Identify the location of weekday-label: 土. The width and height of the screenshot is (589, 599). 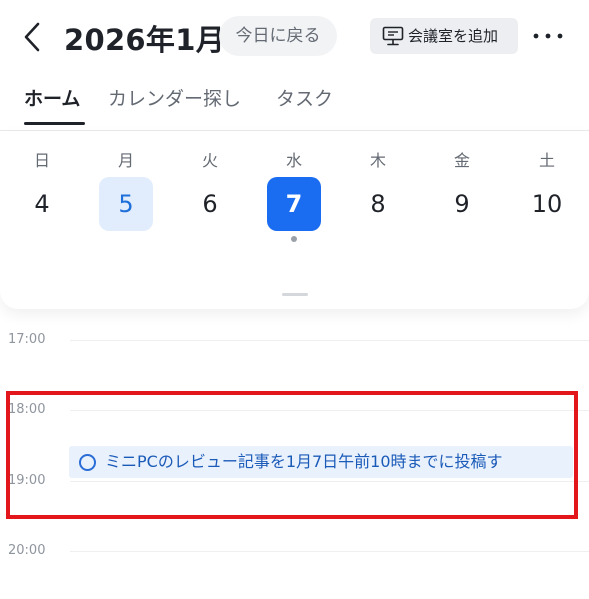
(546, 160).